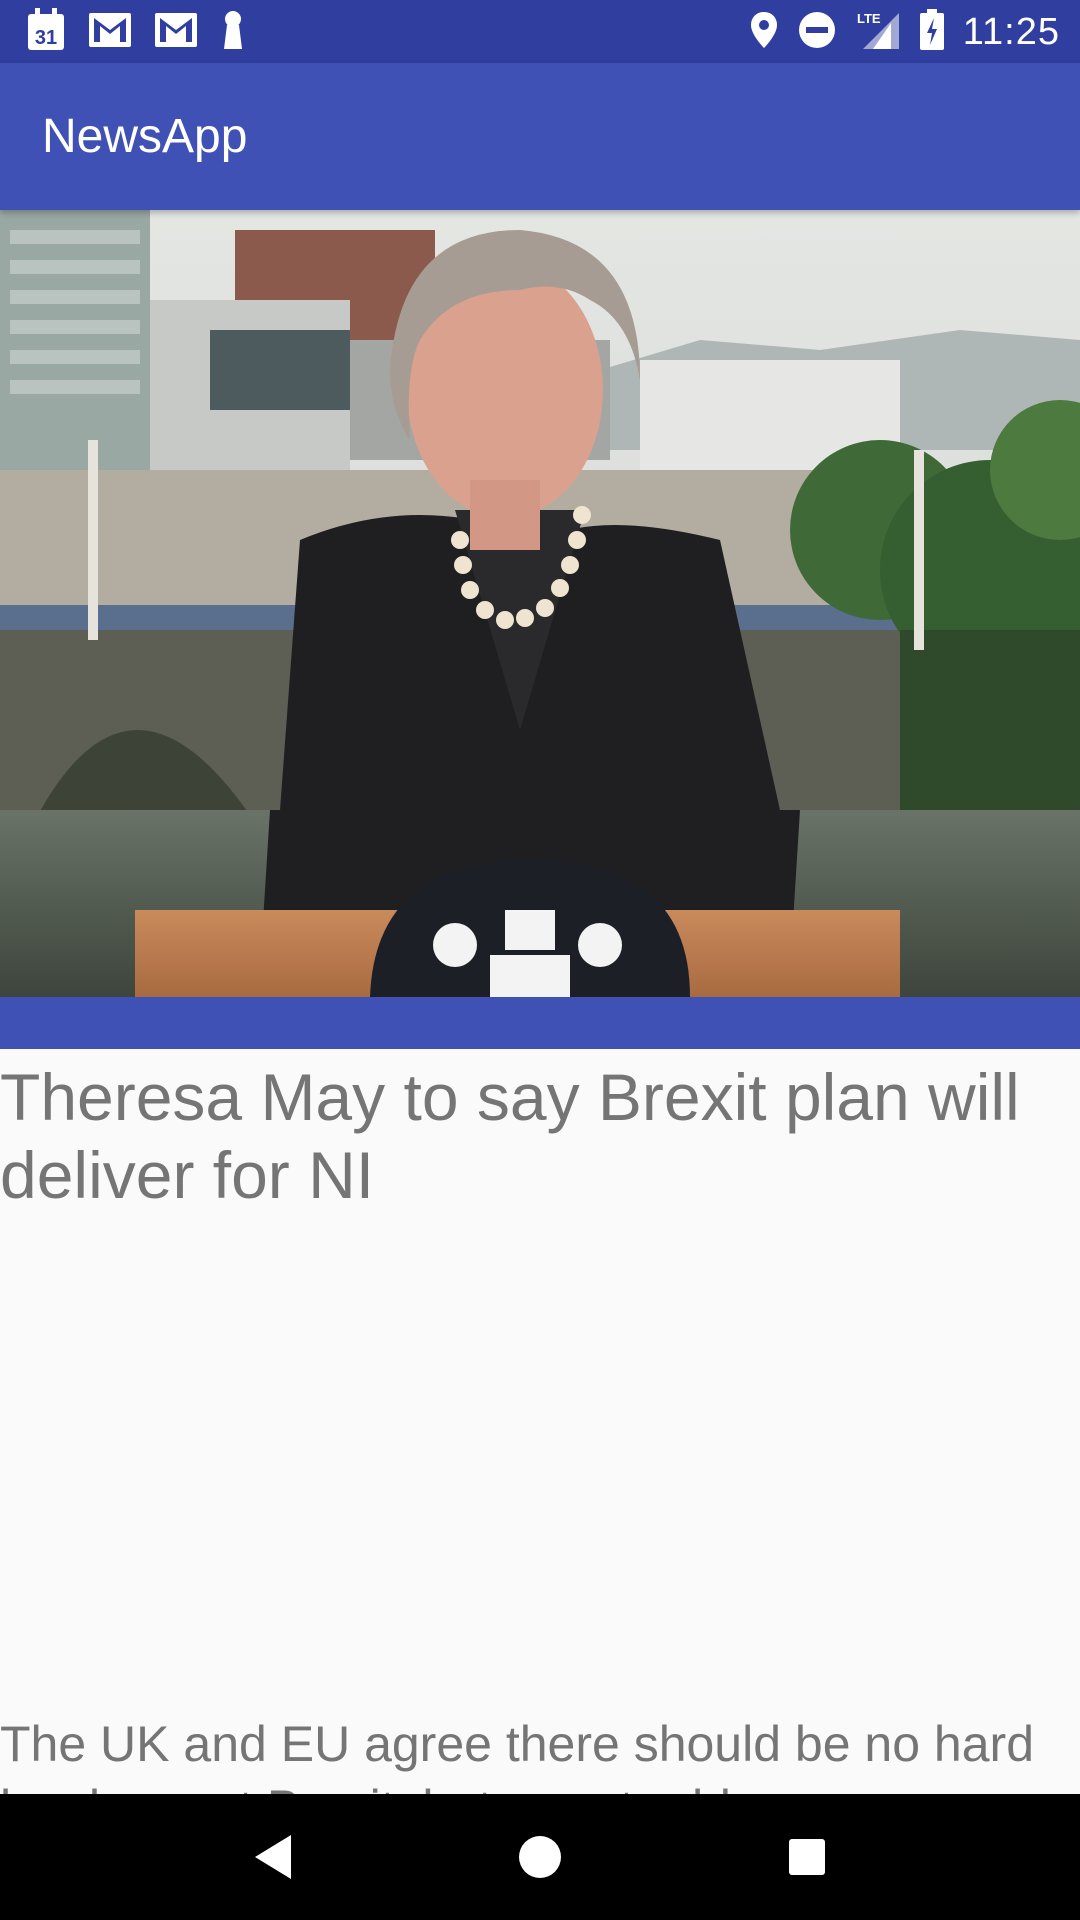 The width and height of the screenshot is (1080, 1920). What do you see at coordinates (932, 32) in the screenshot?
I see `battery-icon` at bounding box center [932, 32].